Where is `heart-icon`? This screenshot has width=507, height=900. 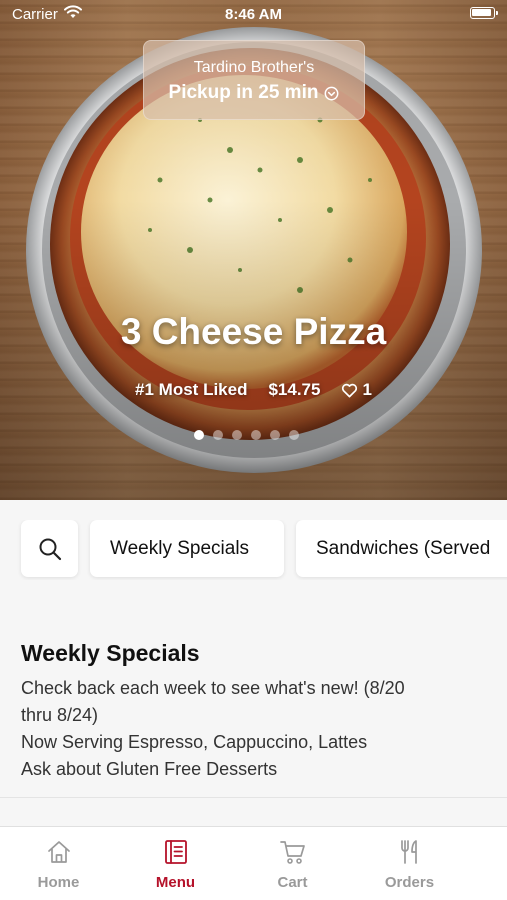 heart-icon is located at coordinates (350, 390).